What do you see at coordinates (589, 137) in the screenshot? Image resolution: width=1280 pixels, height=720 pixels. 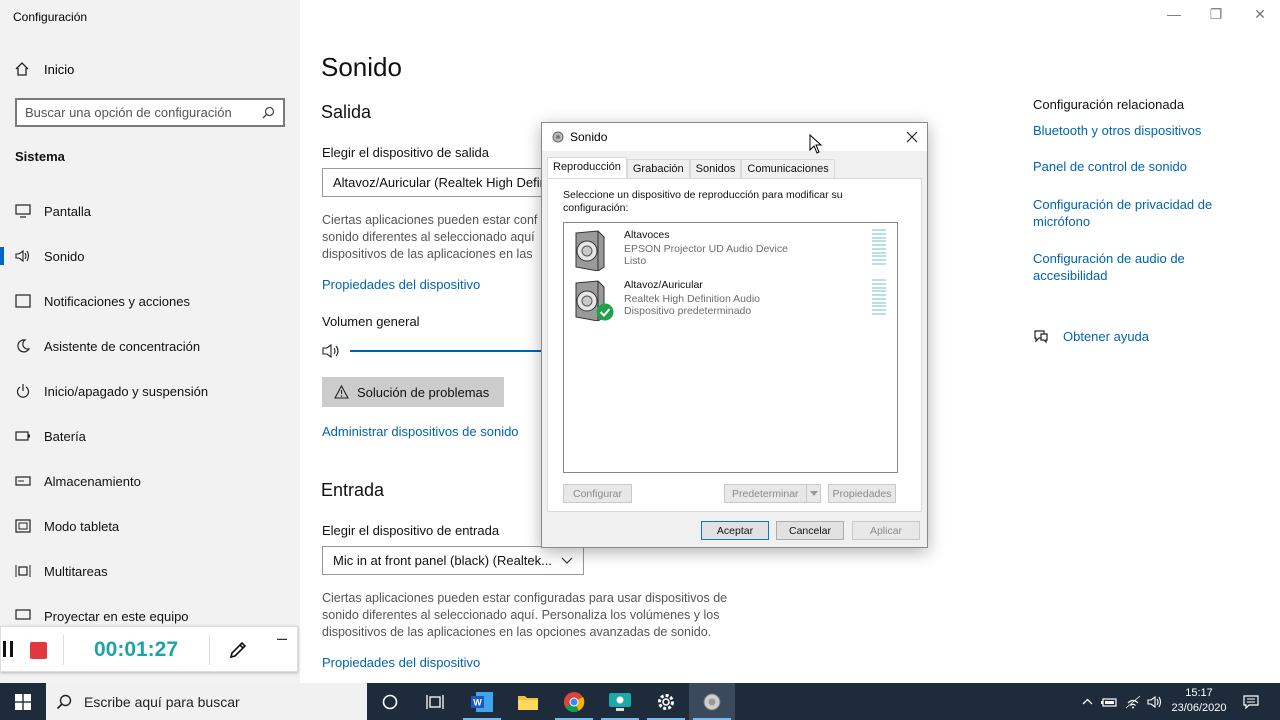 I see `dialog-title: Sonido` at bounding box center [589, 137].